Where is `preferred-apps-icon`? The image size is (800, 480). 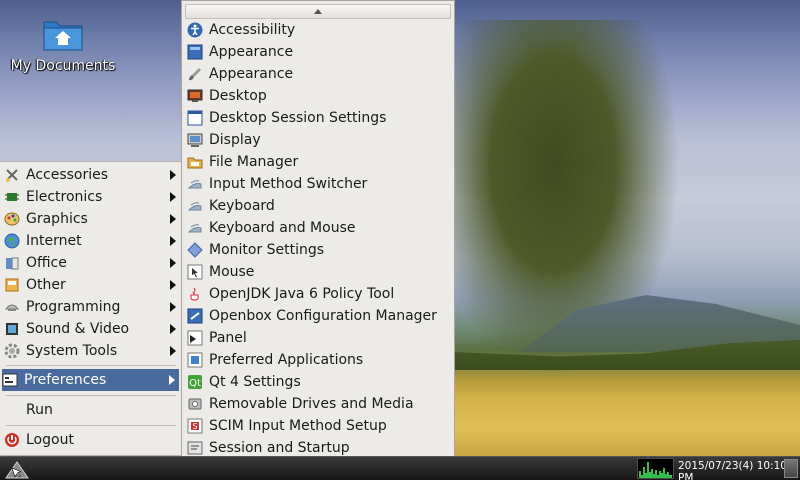
preferred-apps-icon is located at coordinates (195, 360).